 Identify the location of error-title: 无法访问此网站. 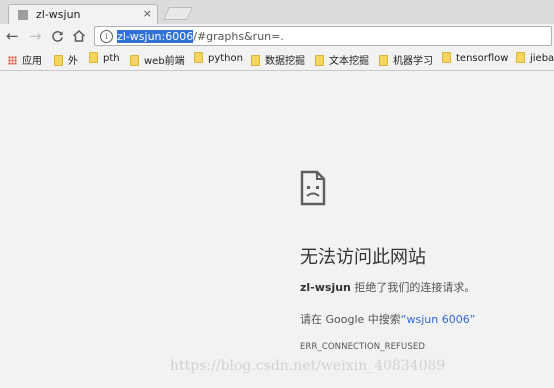
(363, 257).